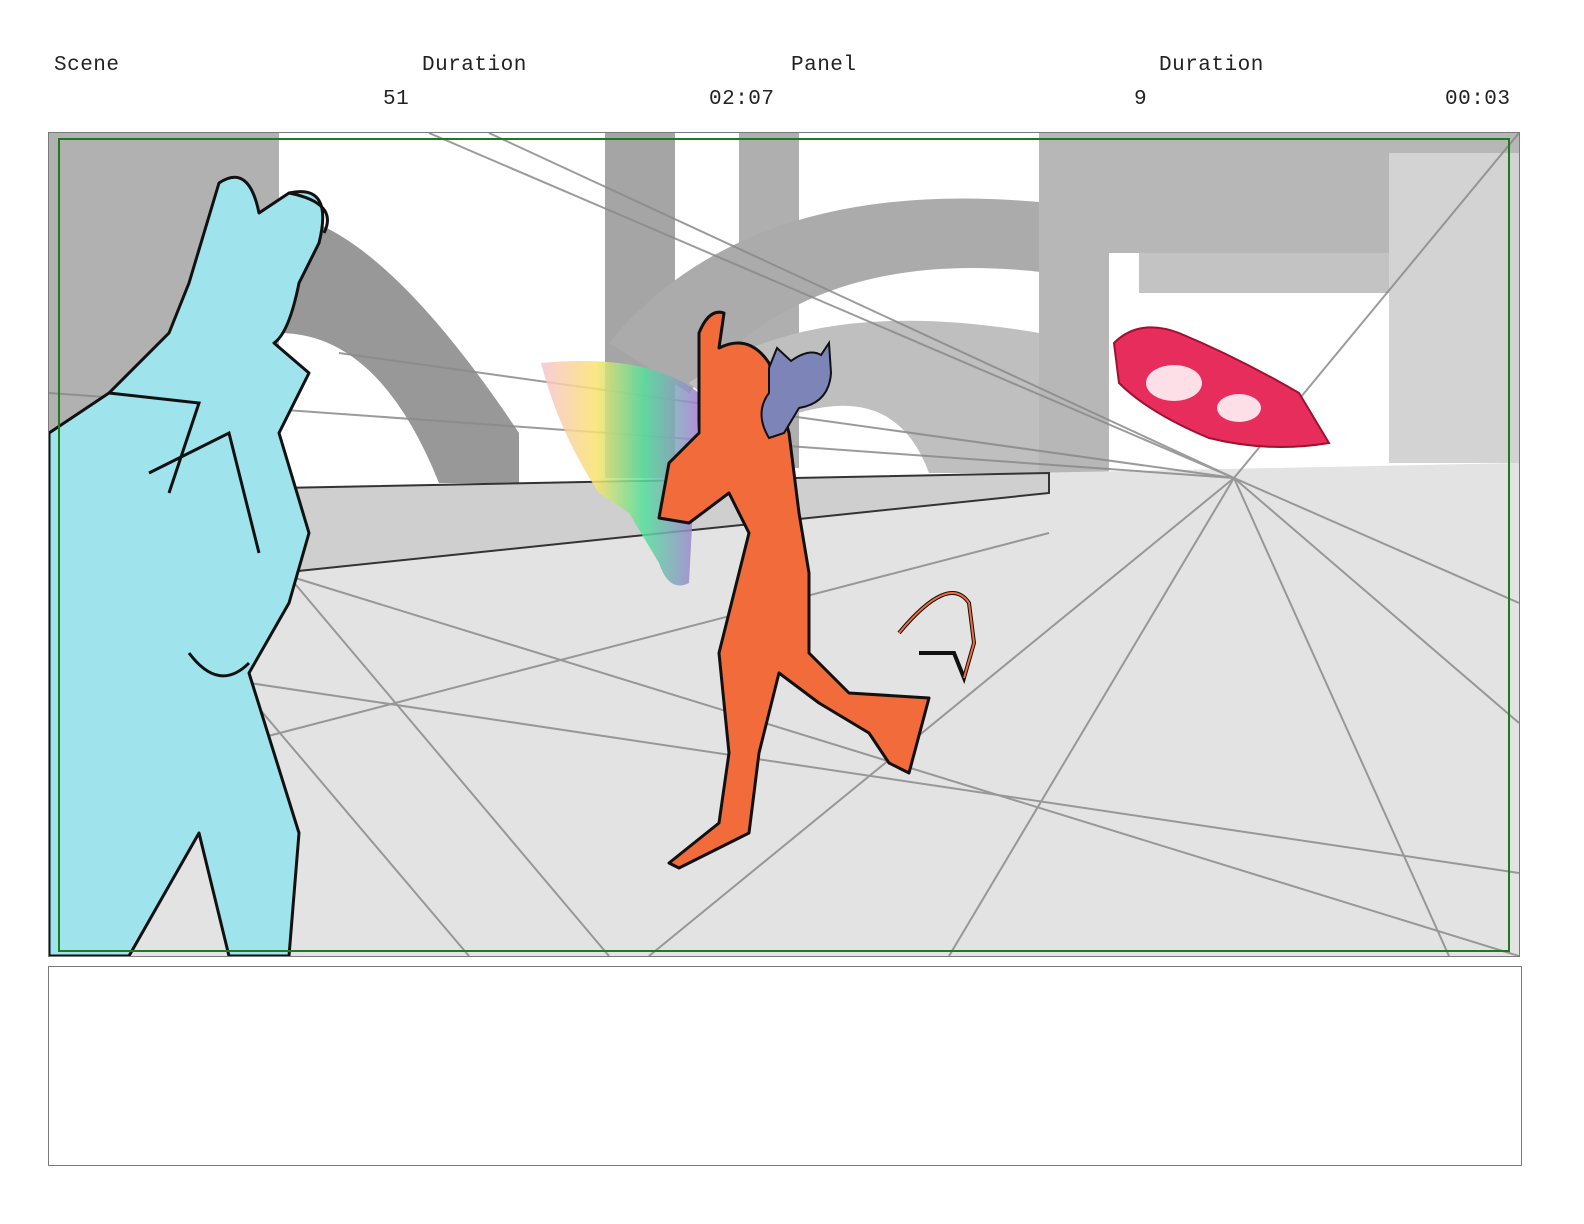 This screenshot has height=1224, width=1584. What do you see at coordinates (1141, 99) in the screenshot?
I see `panel-number: 9` at bounding box center [1141, 99].